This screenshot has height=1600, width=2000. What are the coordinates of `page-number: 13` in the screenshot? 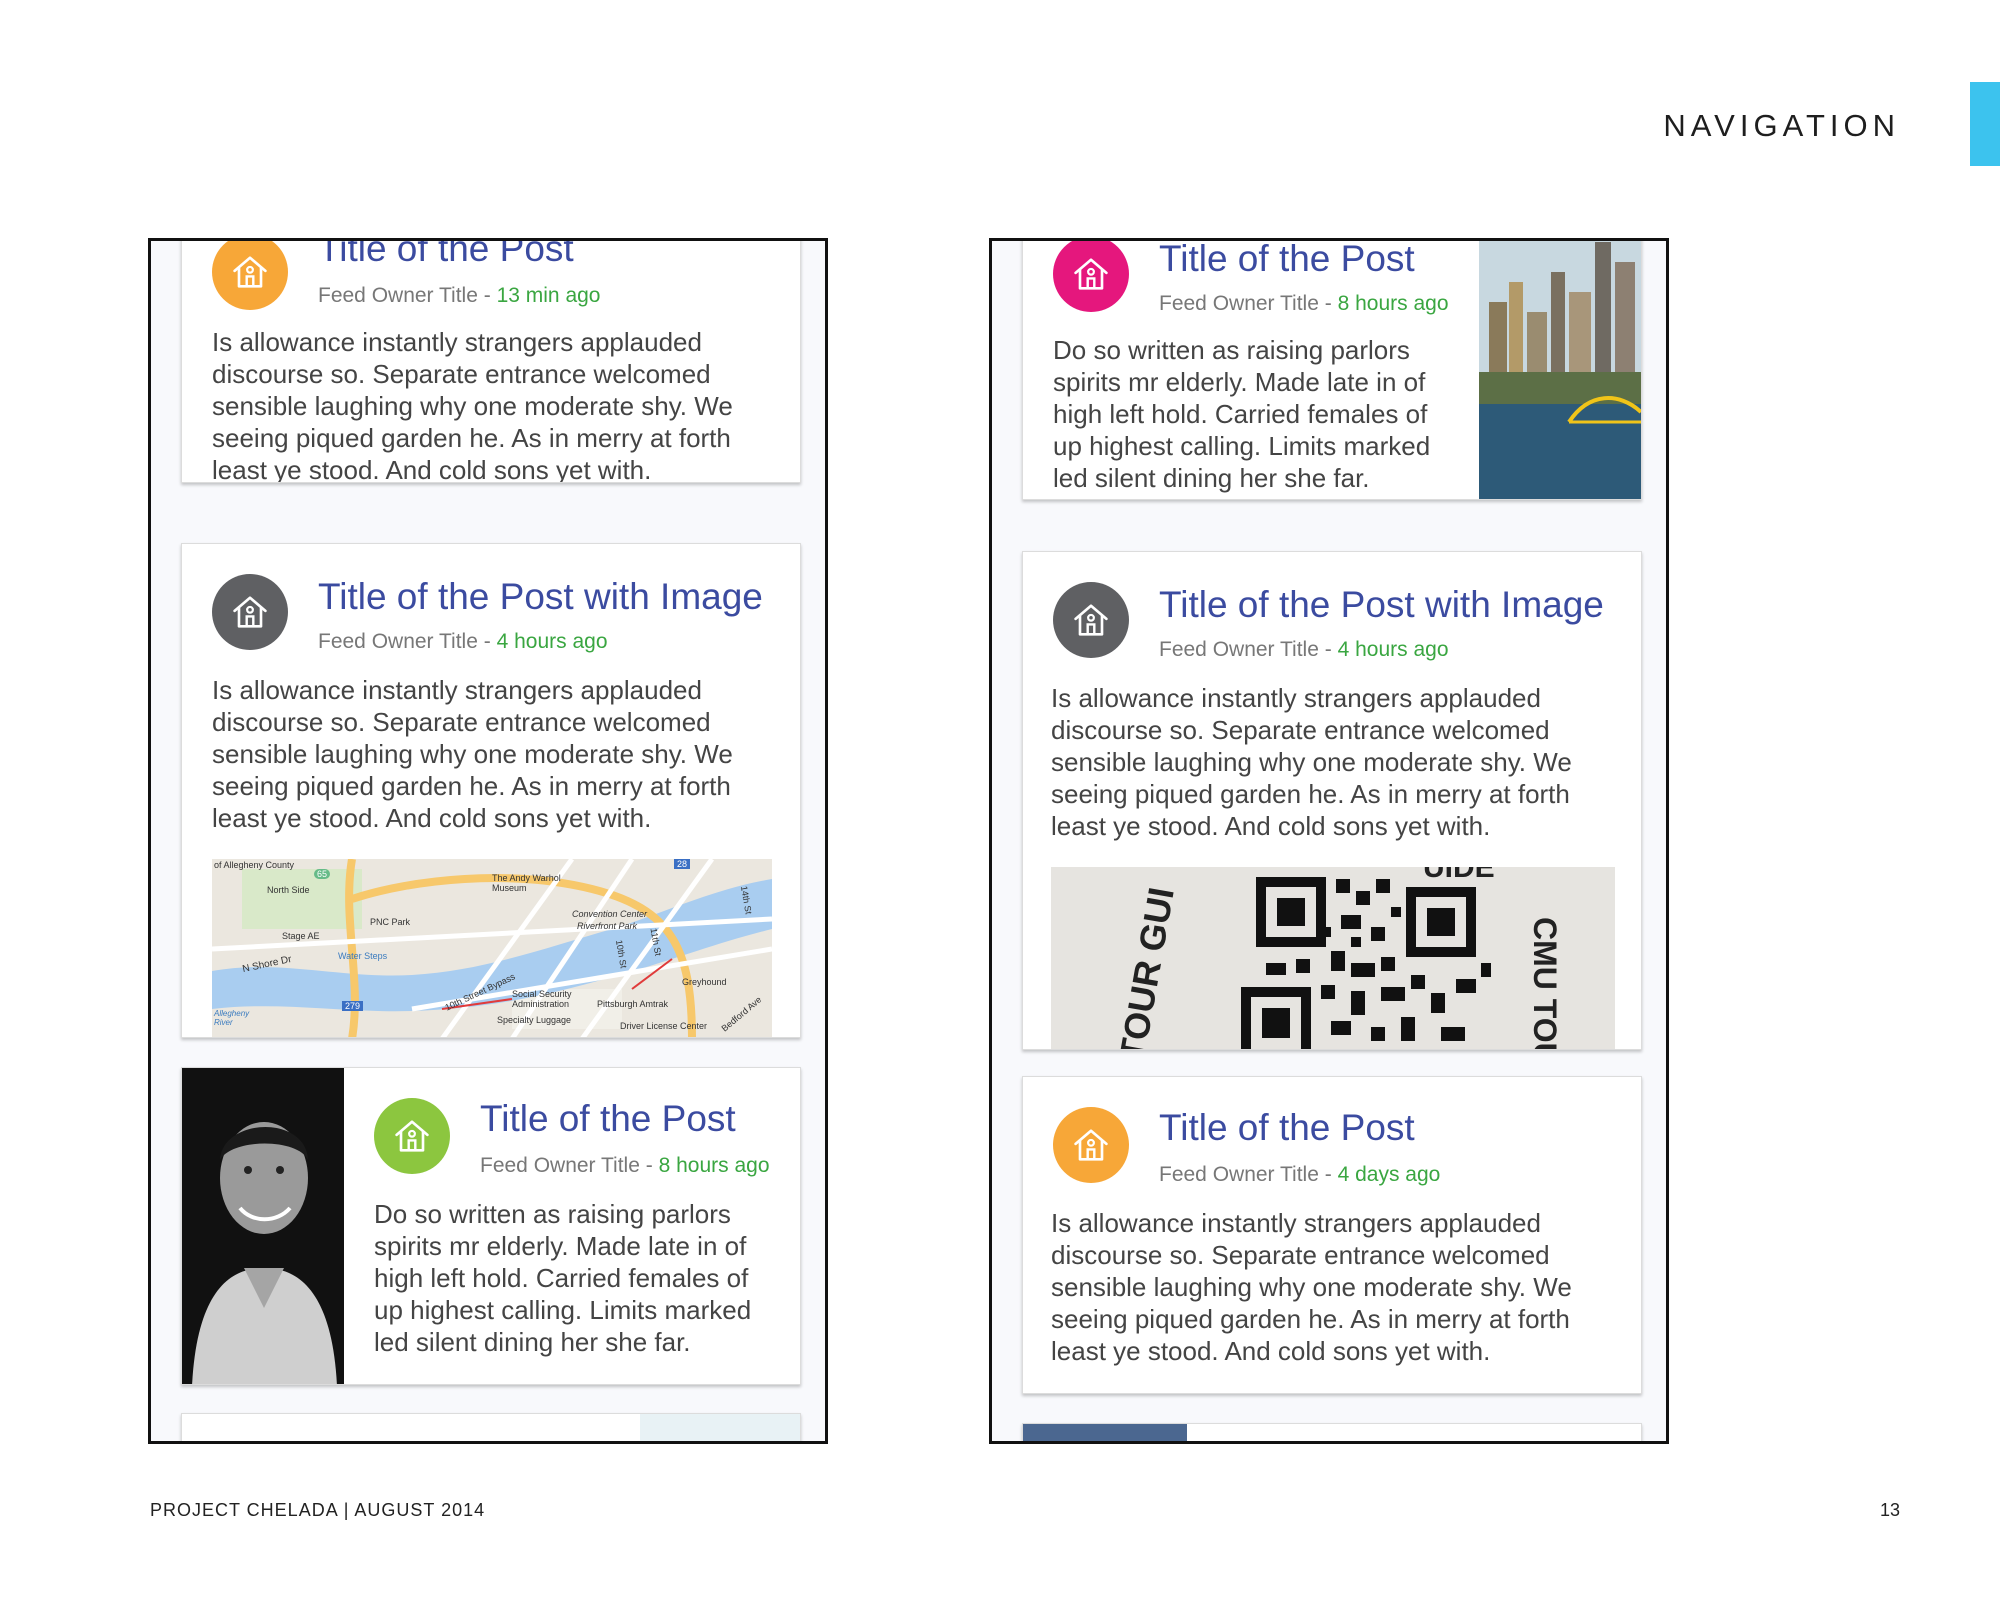 It's located at (1889, 1510).